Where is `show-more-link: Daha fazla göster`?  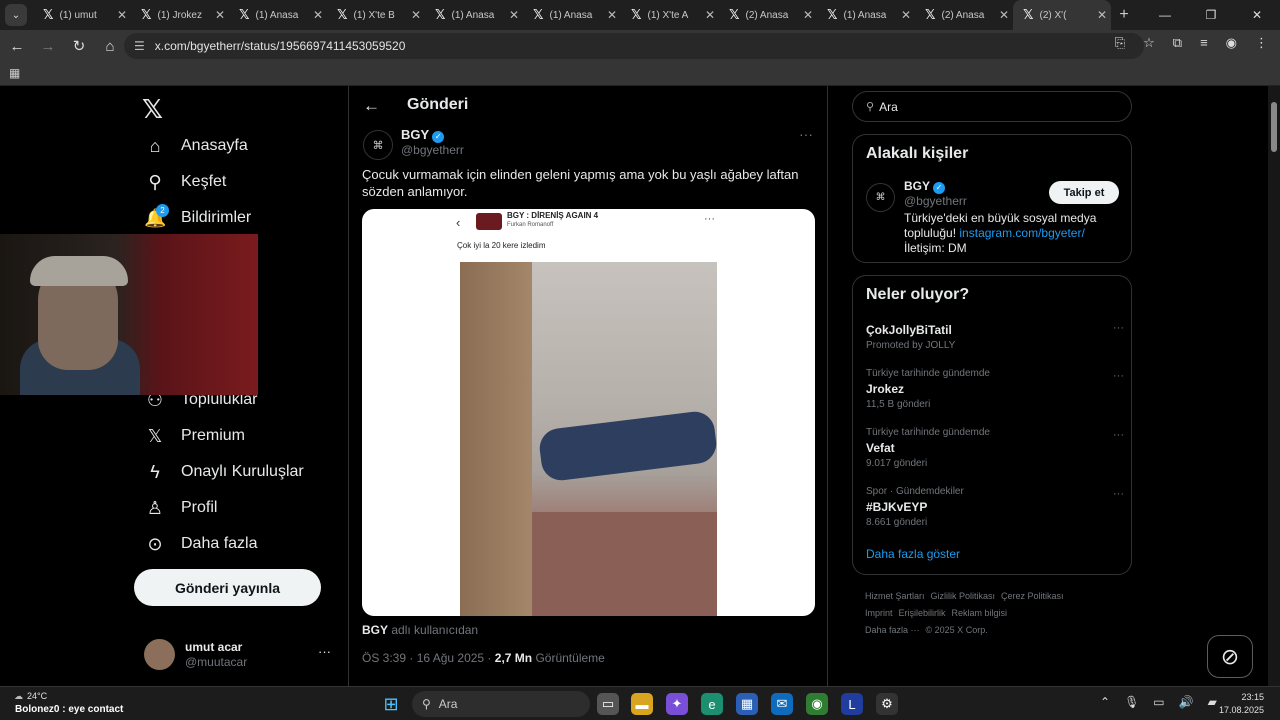
show-more-link: Daha fazla göster is located at coordinates (913, 554).